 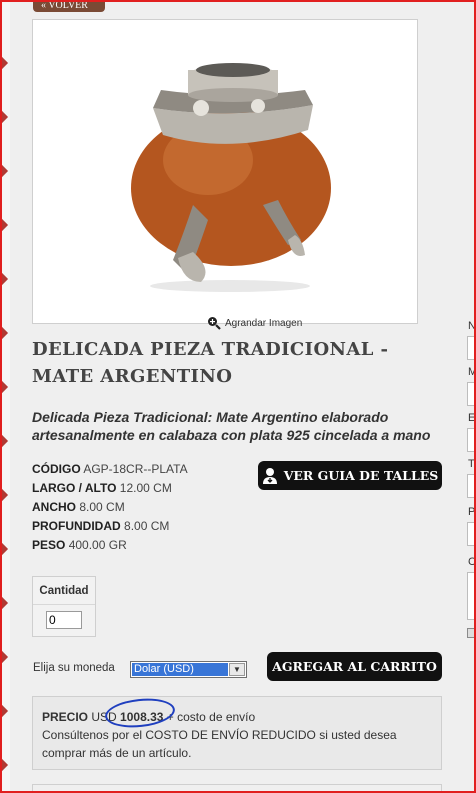 What do you see at coordinates (472, 372) in the screenshot?
I see `side-form-label: M` at bounding box center [472, 372].